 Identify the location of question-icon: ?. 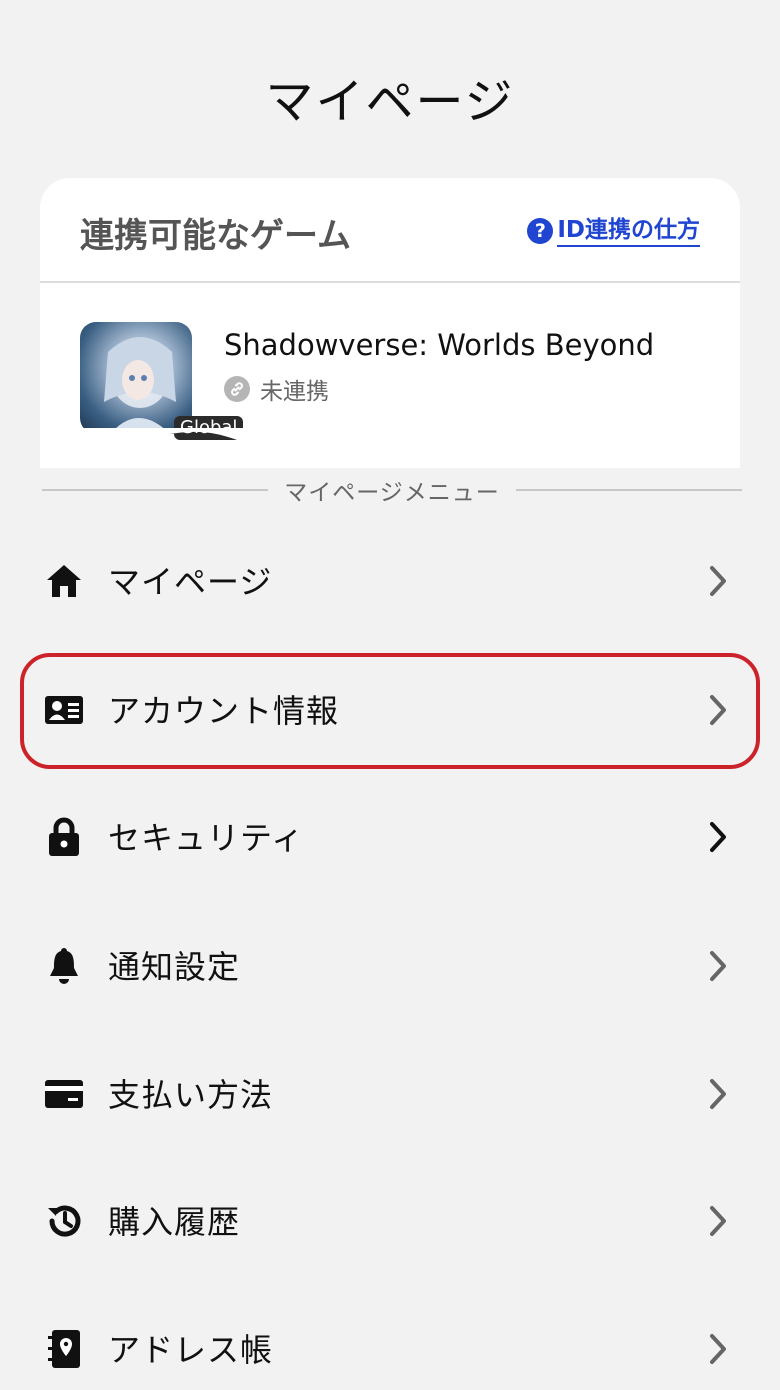
(540, 231).